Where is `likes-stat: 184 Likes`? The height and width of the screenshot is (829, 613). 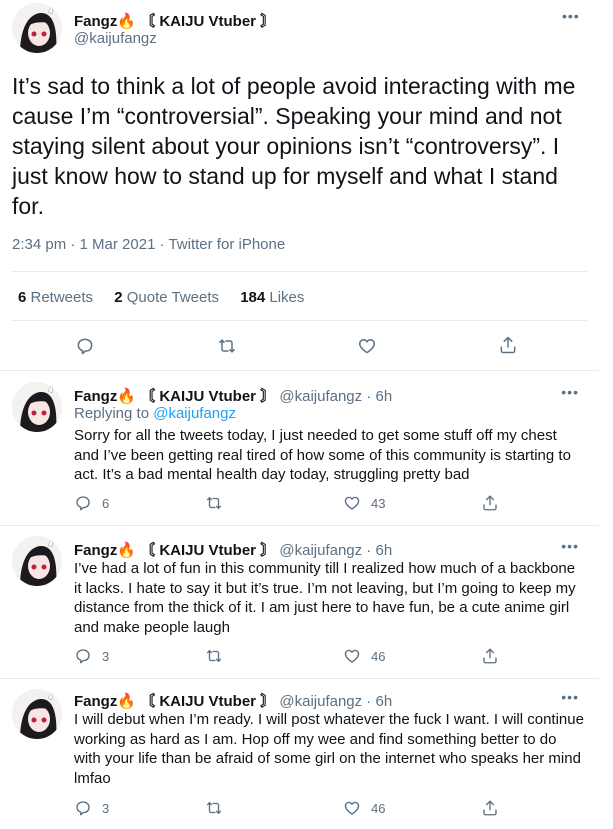
likes-stat: 184 Likes is located at coordinates (272, 297).